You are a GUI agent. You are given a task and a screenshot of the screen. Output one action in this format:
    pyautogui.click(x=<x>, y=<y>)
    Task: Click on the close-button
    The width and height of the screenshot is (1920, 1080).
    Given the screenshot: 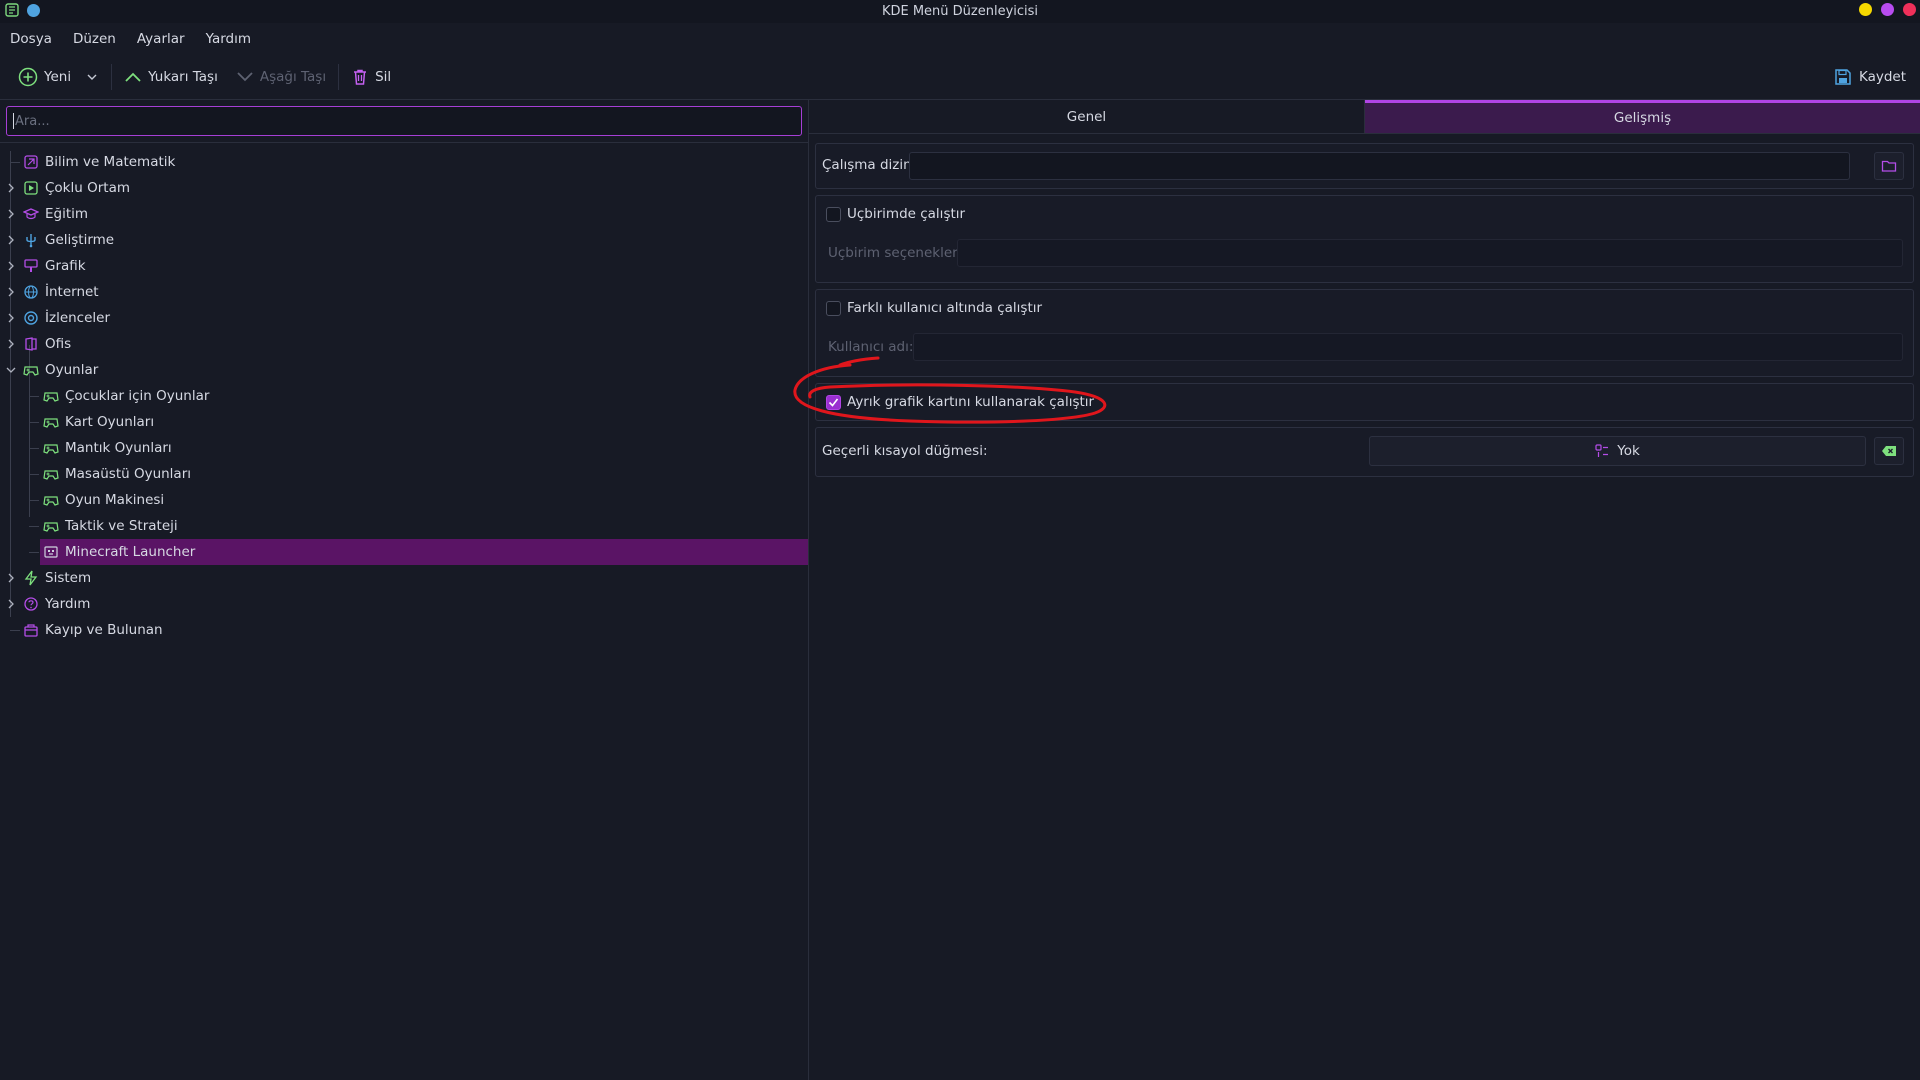 What is the action you would take?
    pyautogui.click(x=1909, y=9)
    